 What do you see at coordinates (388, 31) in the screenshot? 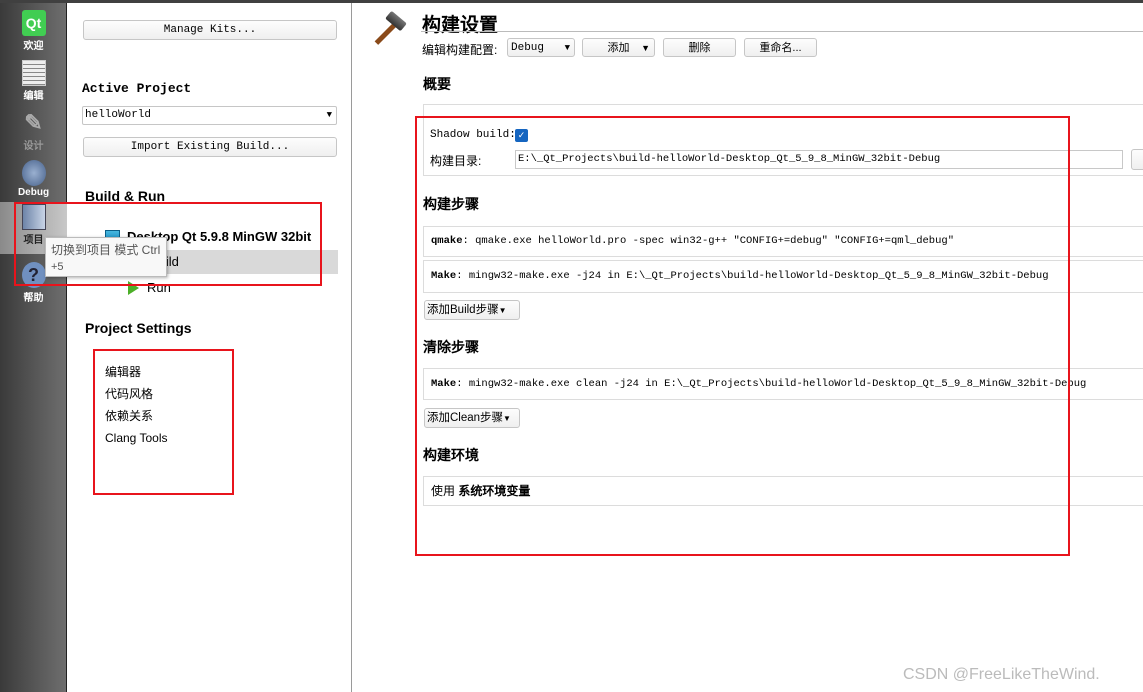
I see `hammer-icon` at bounding box center [388, 31].